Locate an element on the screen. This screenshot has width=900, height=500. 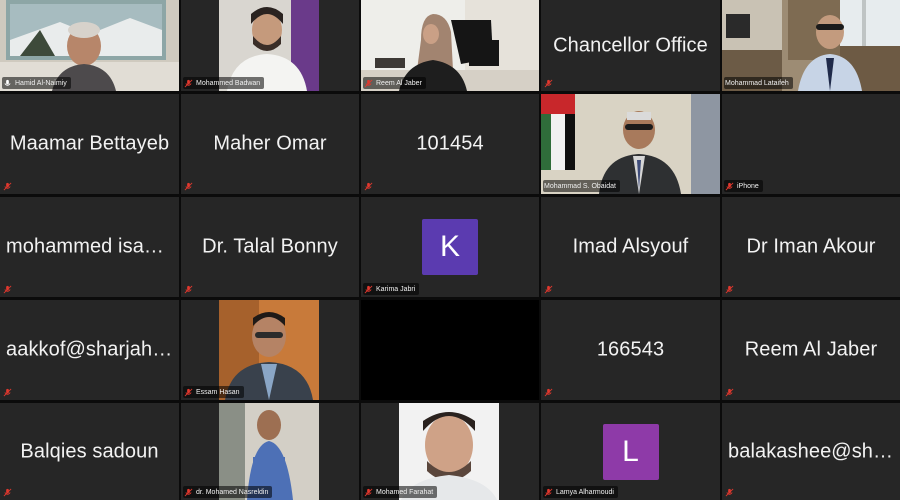
participant-tile-maamar: Maamar Bettayeb is located at coordinates (89, 144).